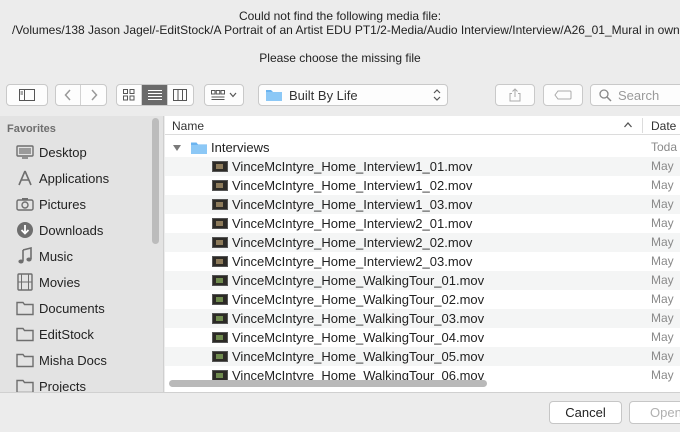 This screenshot has height=432, width=680. I want to click on back-button, so click(69, 95).